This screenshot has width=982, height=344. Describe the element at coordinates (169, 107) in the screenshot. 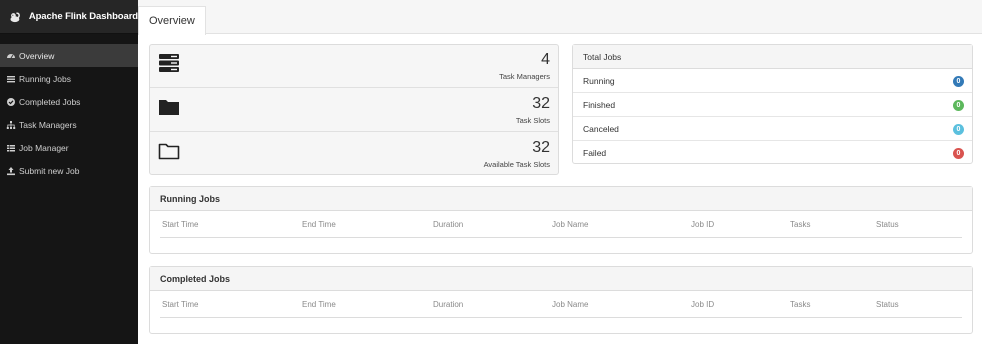

I see `folder-filled-icon` at that location.